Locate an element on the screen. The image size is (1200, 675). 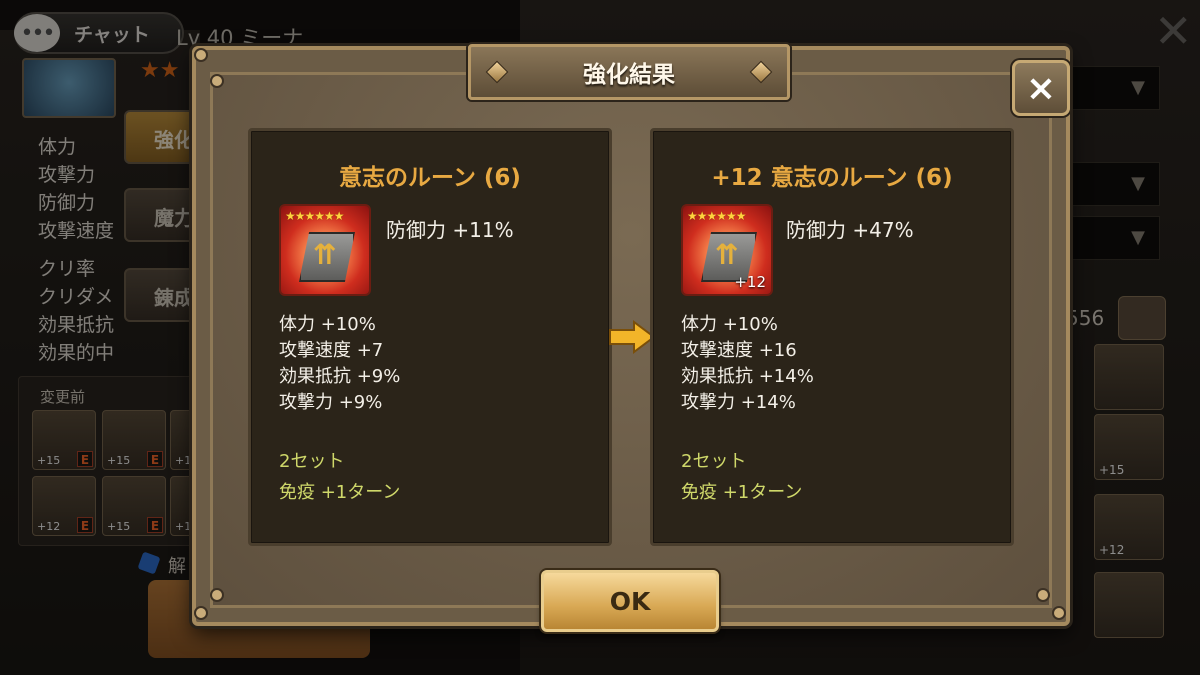
ok-button: OK is located at coordinates (630, 601).